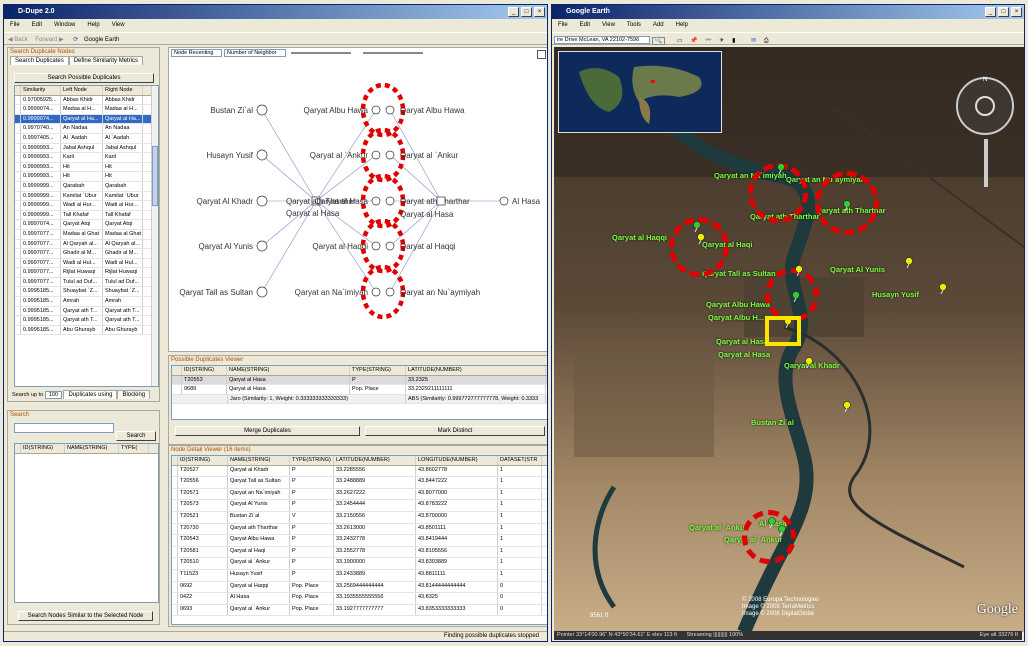 This screenshot has width=1028, height=646. What do you see at coordinates (718, 527) in the screenshot?
I see `map-place-label: Qaryat al `Ankur` at bounding box center [718, 527].